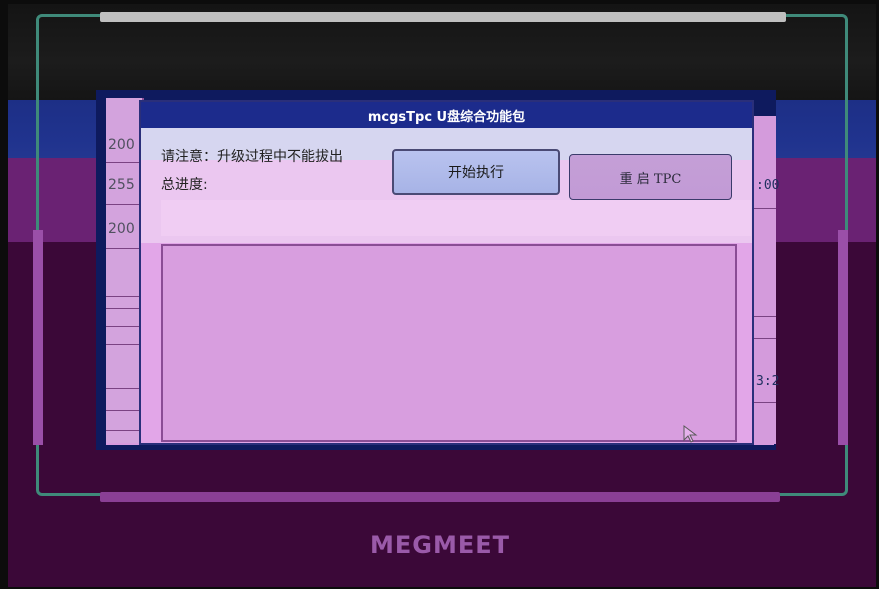 The image size is (879, 589). Describe the element at coordinates (446, 115) in the screenshot. I see `dialog-title: mcgsTpc U盘综合功能包` at that location.